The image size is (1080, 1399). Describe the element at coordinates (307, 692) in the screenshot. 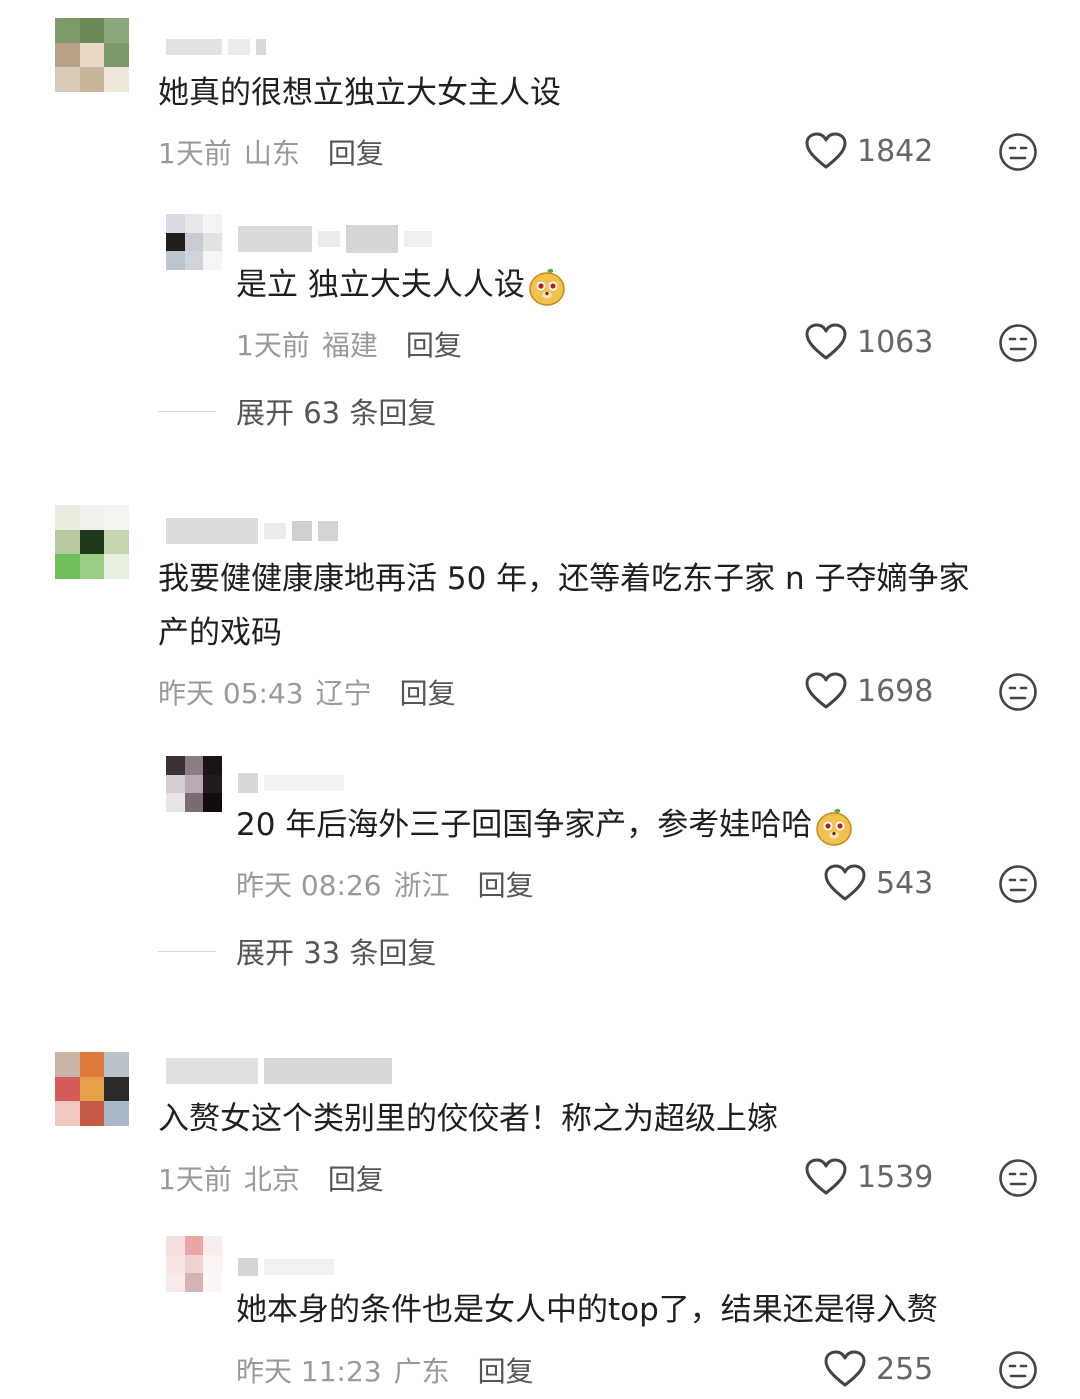

I see `comment-meta: 昨天 05:43 辽宁 回复` at that location.